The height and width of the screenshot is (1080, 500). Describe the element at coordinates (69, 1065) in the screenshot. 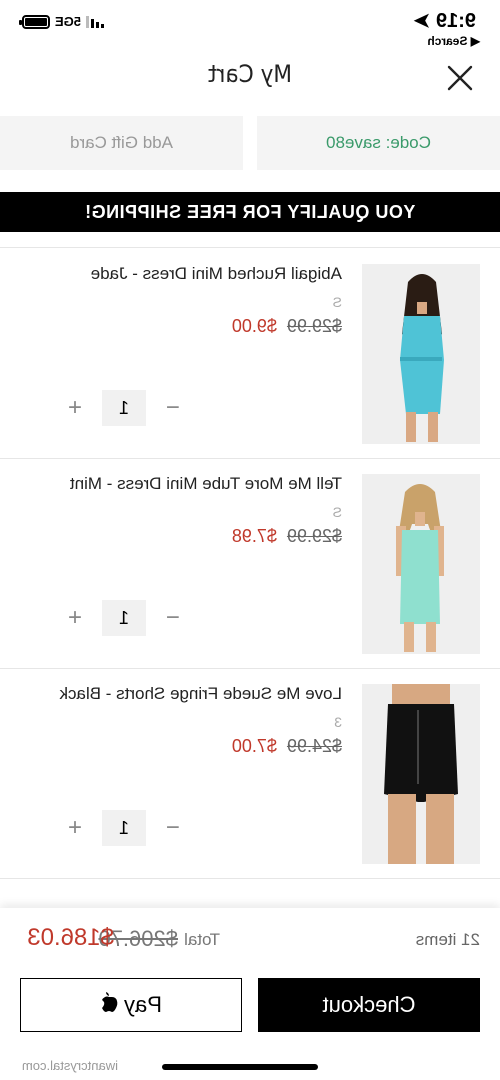

I see `watermark: iwantcrystal.com` at that location.